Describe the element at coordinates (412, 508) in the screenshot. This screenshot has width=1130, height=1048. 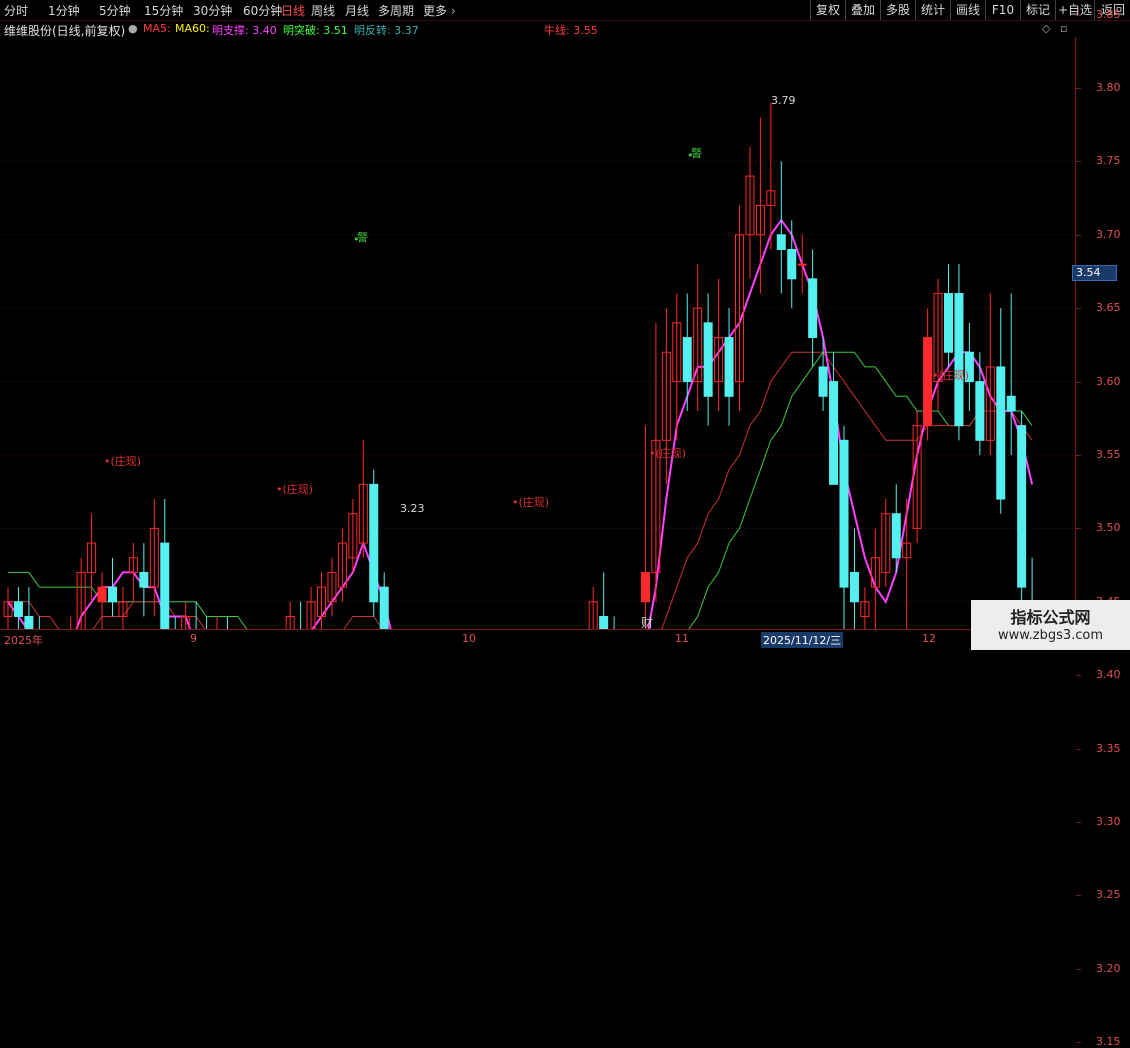
I see `low-price-label: 3.23` at that location.